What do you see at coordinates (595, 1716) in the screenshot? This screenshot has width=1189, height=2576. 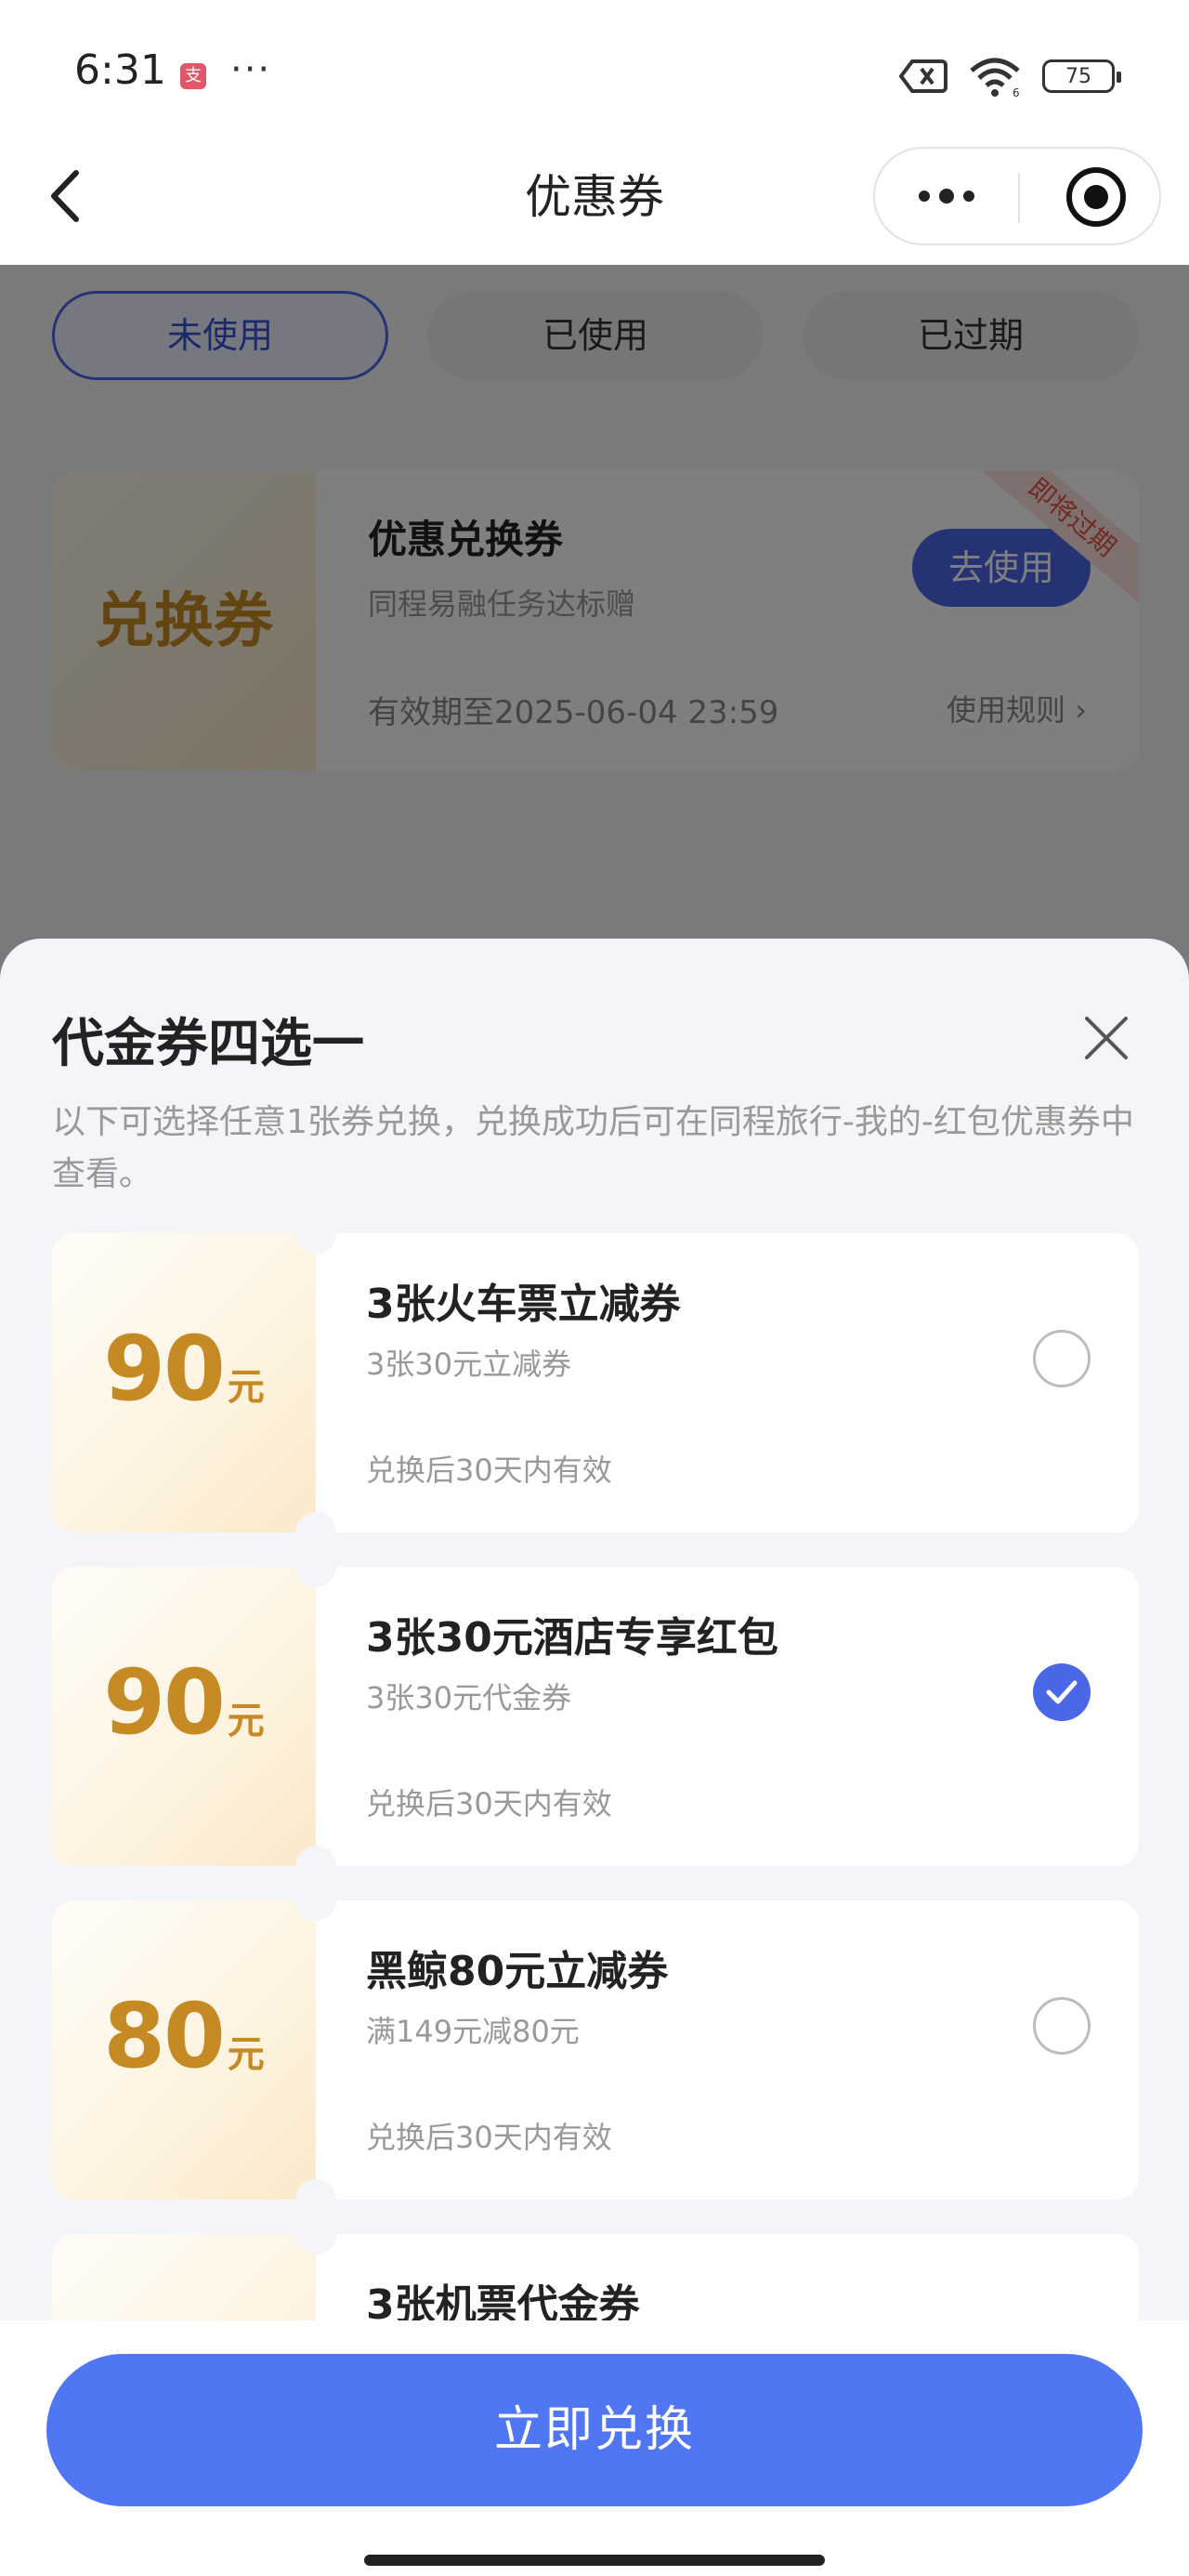 I see `voucher-card-hotel: 90 元 3张30元酒店专享红包 3张30元代金券 兑换后30天内有效` at bounding box center [595, 1716].